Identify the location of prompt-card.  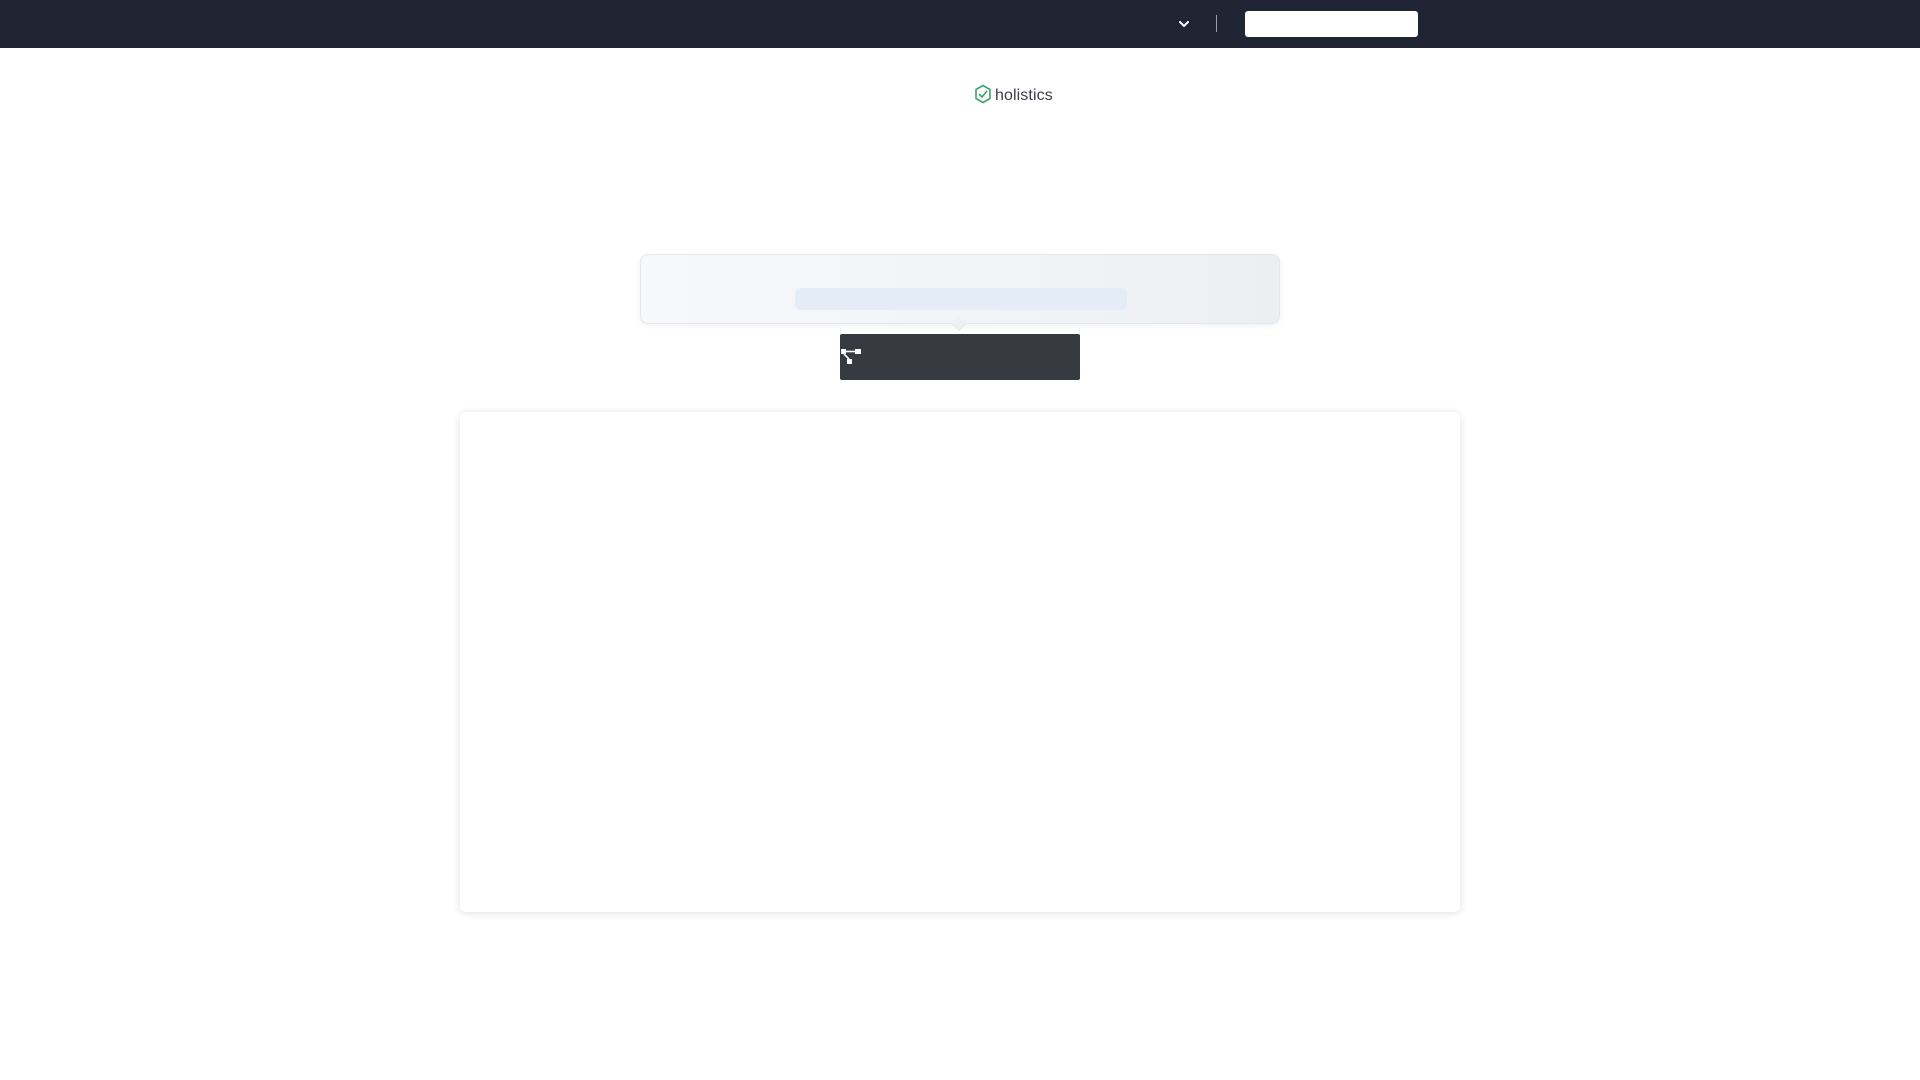
(960, 293).